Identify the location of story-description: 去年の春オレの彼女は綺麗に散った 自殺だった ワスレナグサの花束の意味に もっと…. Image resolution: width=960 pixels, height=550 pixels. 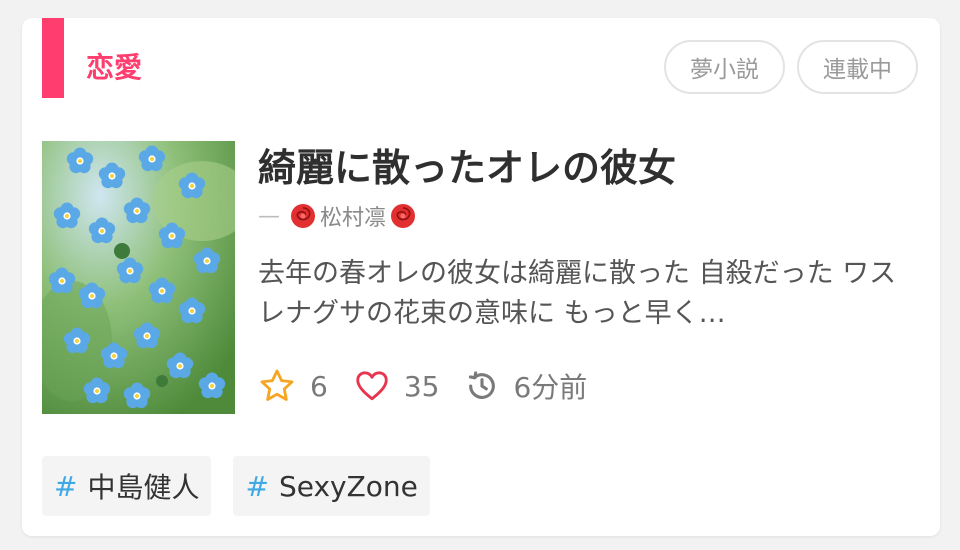
(577, 293).